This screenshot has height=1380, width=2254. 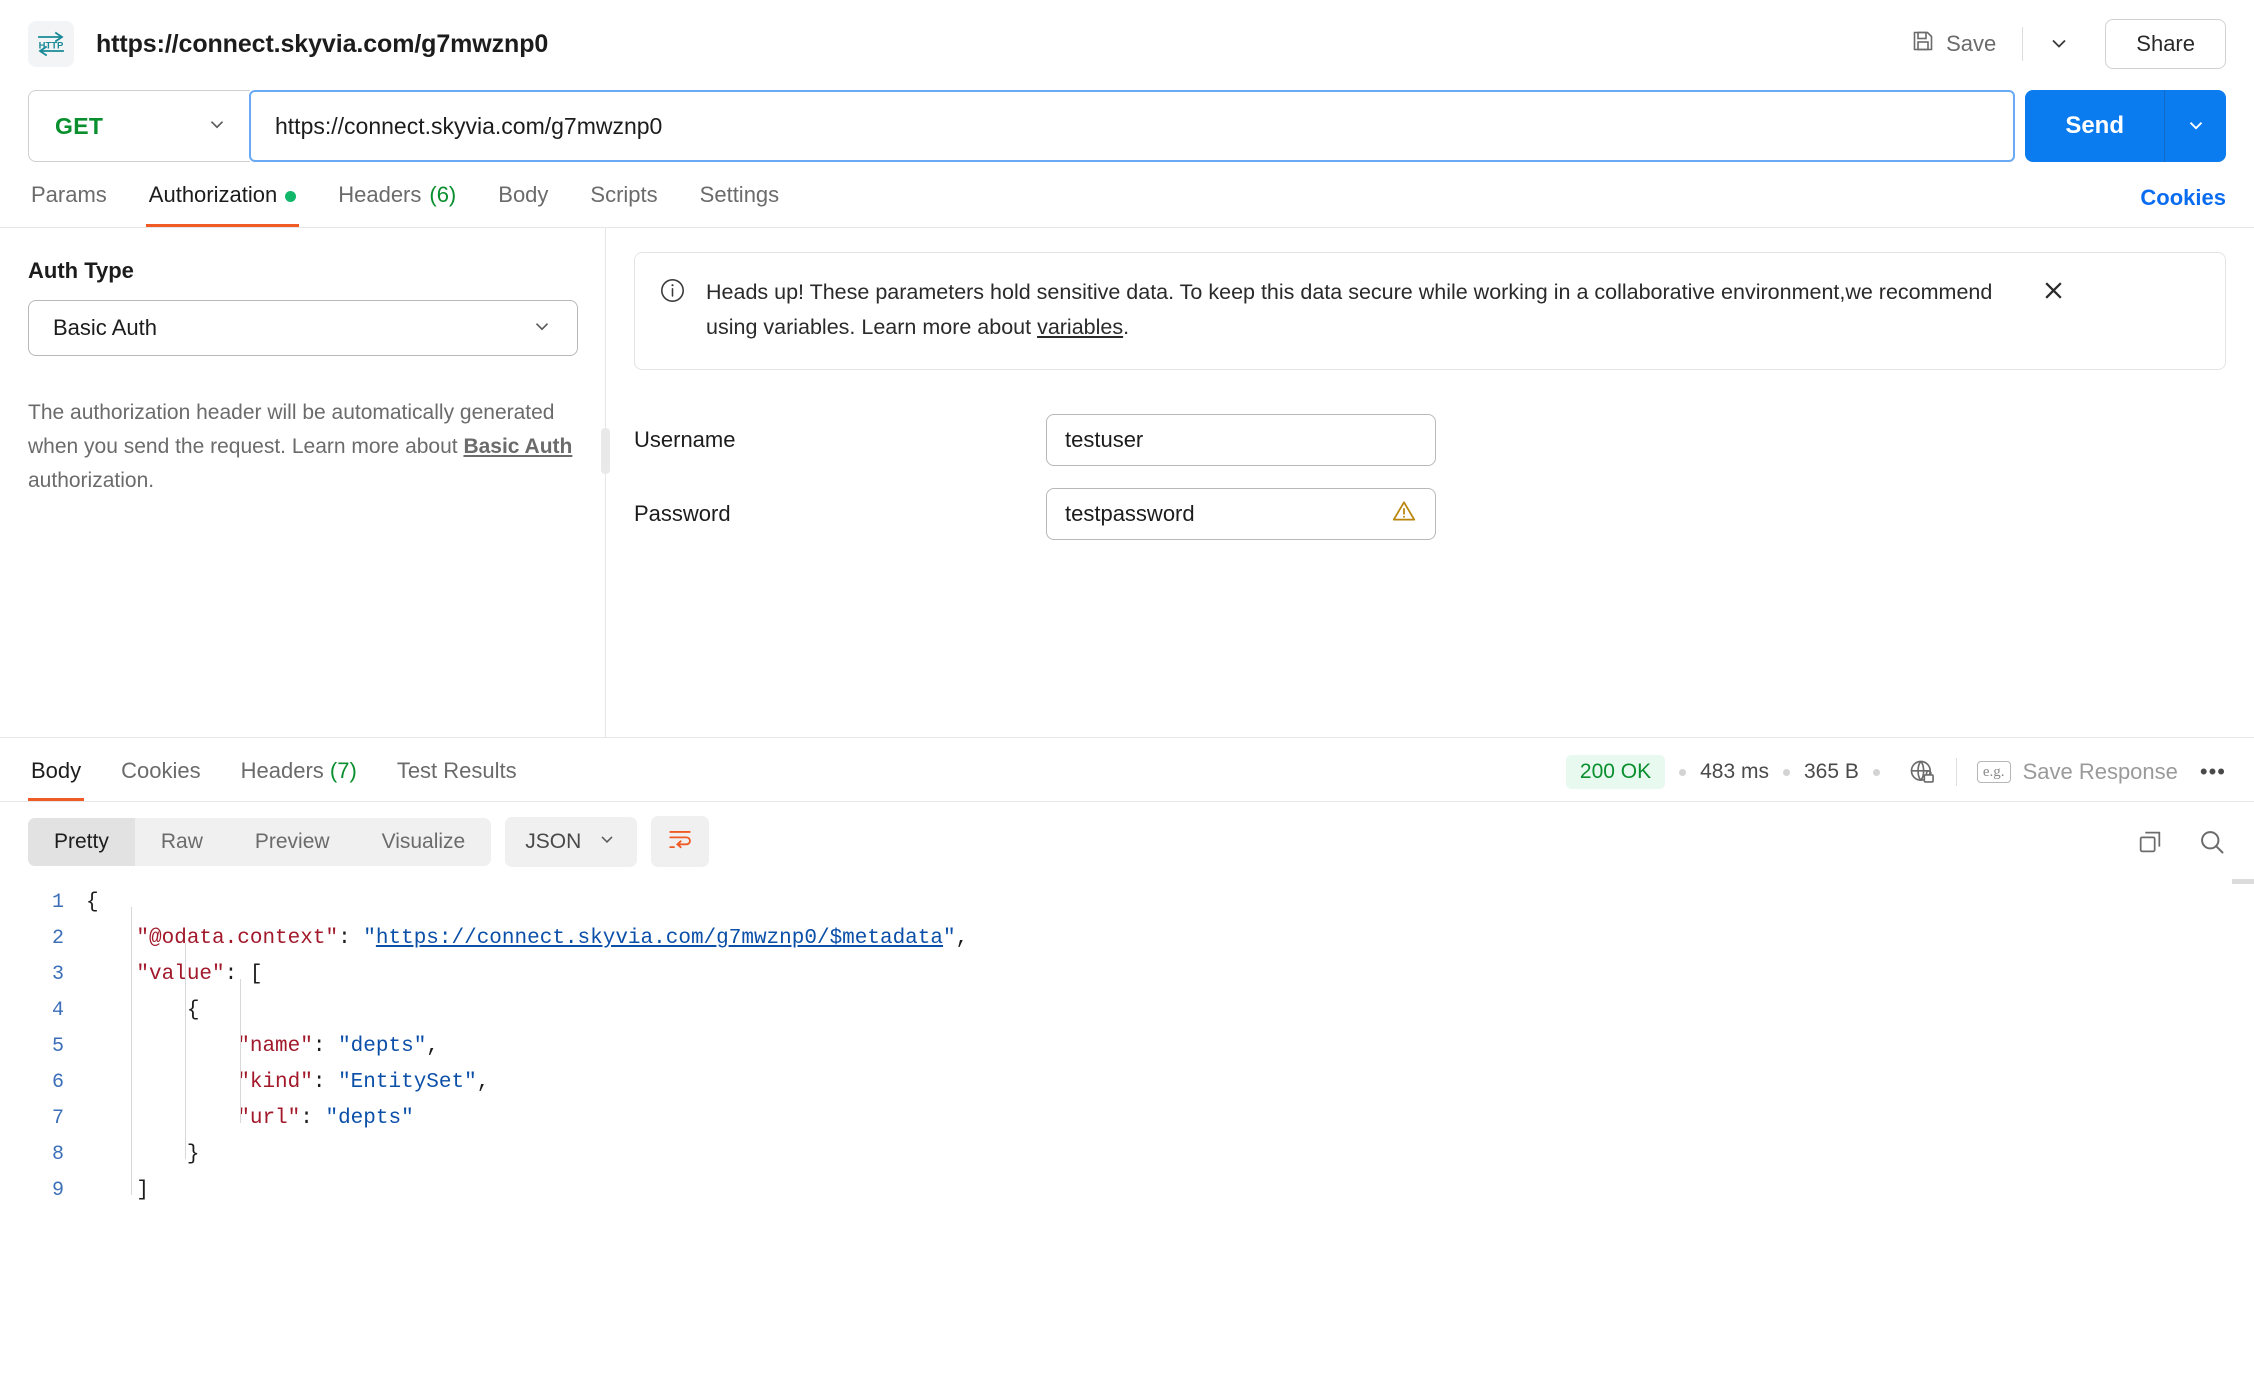 What do you see at coordinates (182, 842) in the screenshot?
I see `view-mode-raw: Raw` at bounding box center [182, 842].